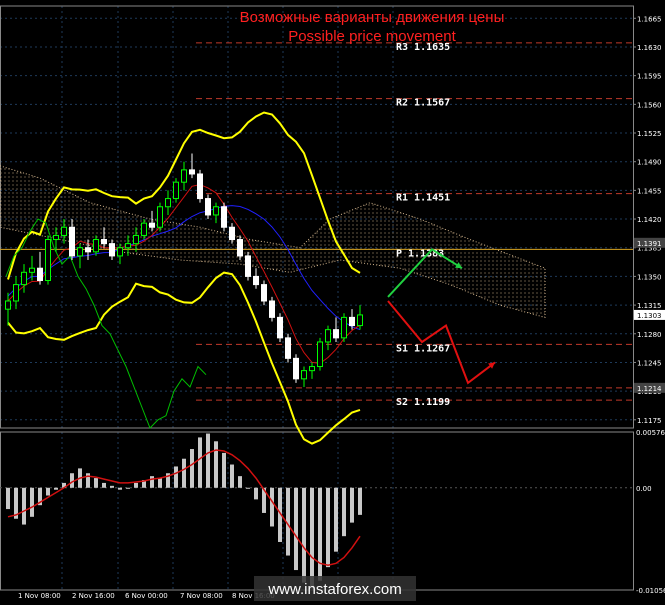  Describe the element at coordinates (423, 198) in the screenshot. I see `level-label-r1: R1 1.1451` at that location.